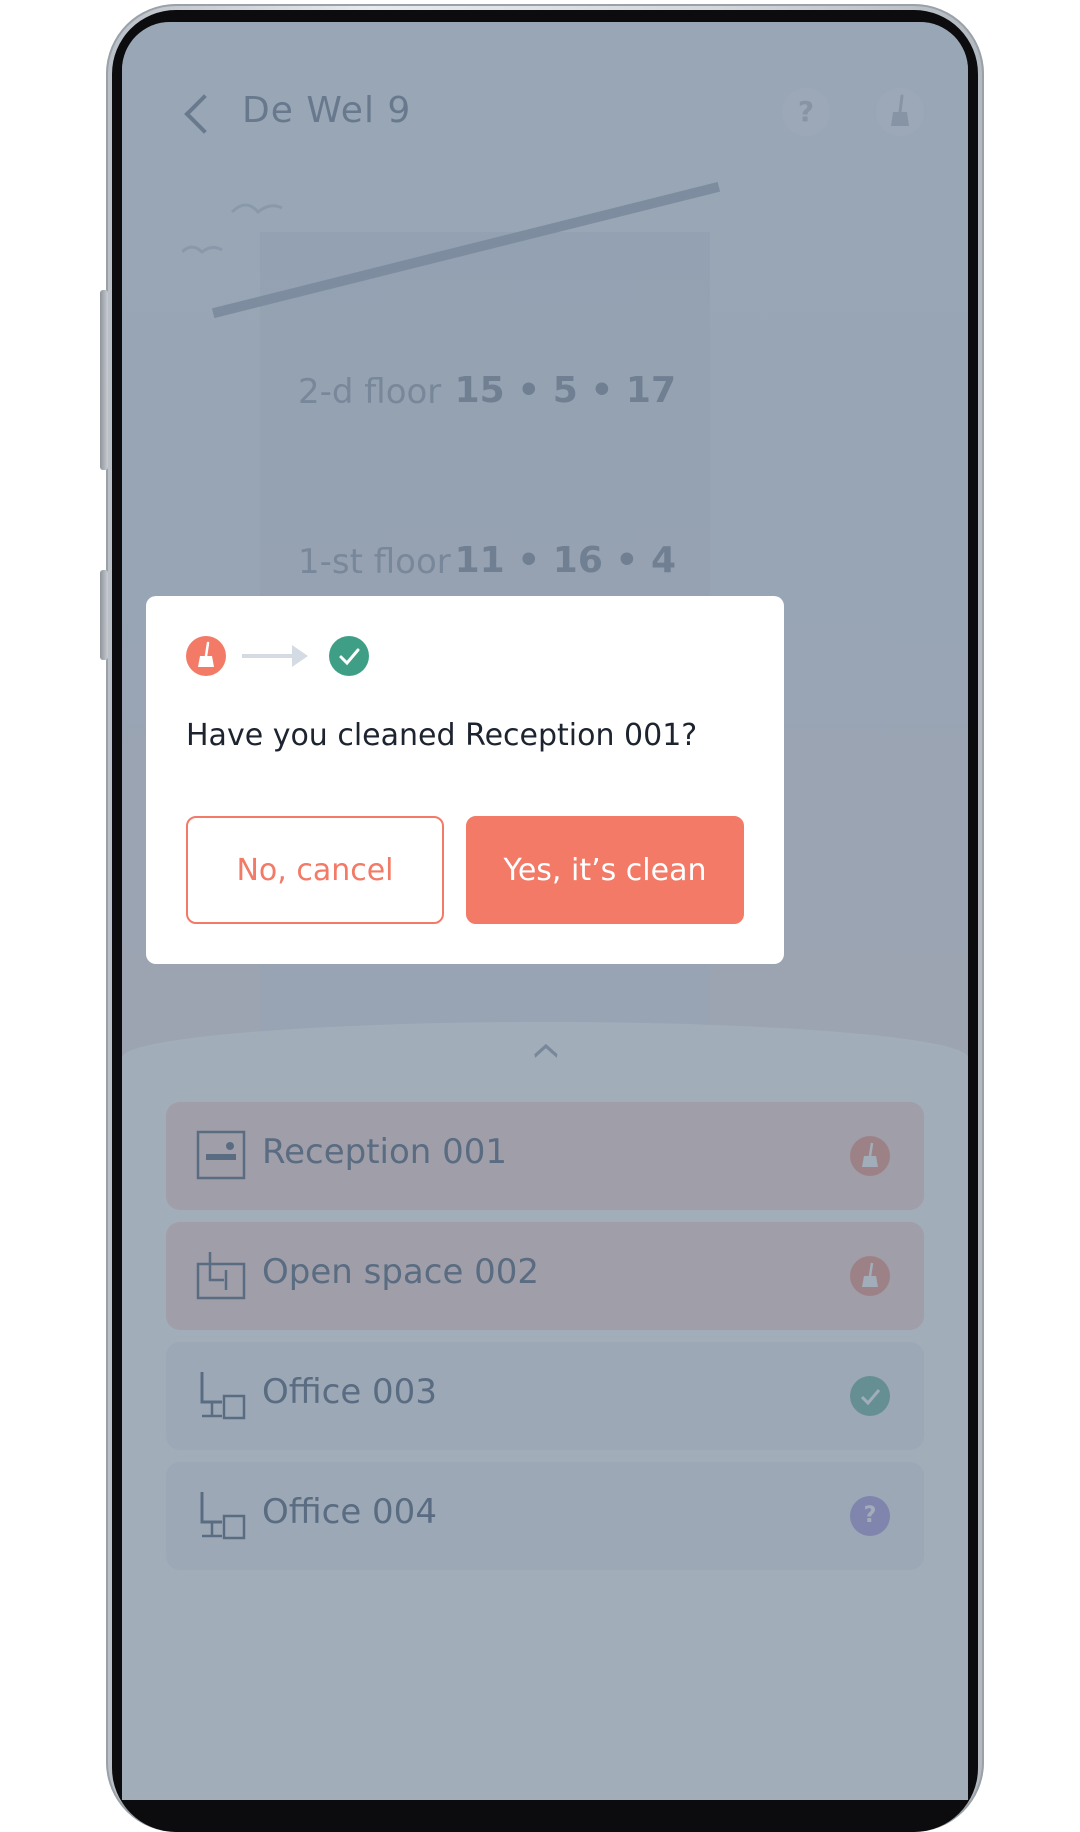 The image size is (1080, 1832). What do you see at coordinates (349, 656) in the screenshot?
I see `check-icon` at bounding box center [349, 656].